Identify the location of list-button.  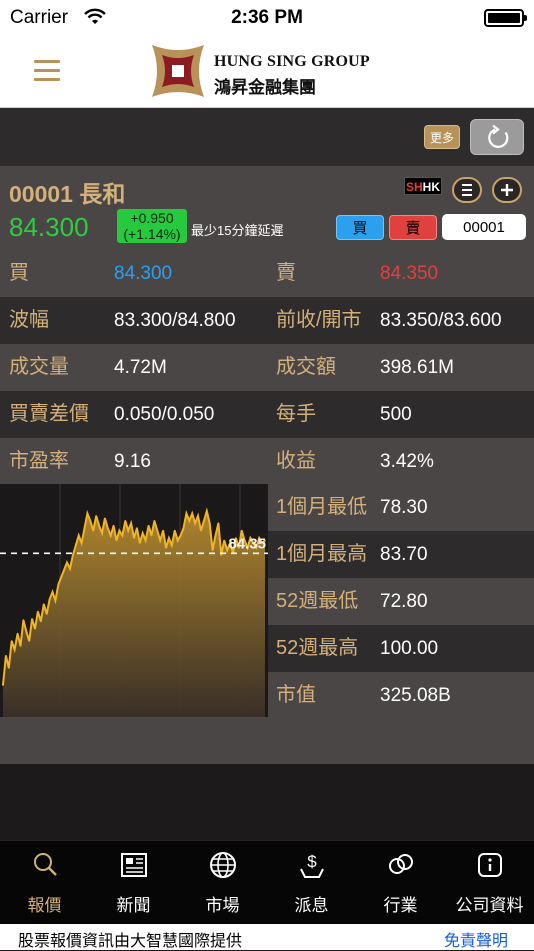
(467, 190).